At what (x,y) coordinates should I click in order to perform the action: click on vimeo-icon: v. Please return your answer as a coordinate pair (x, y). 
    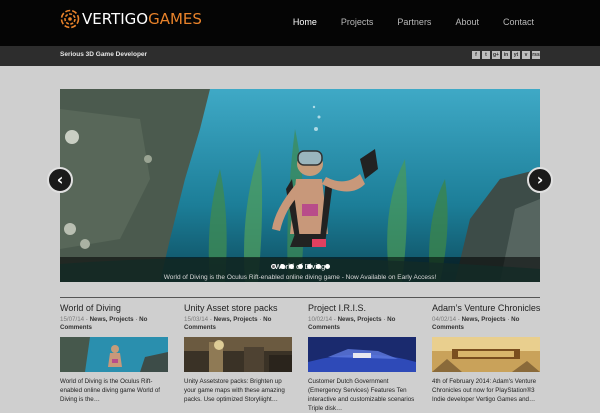
    Looking at the image, I should click on (526, 55).